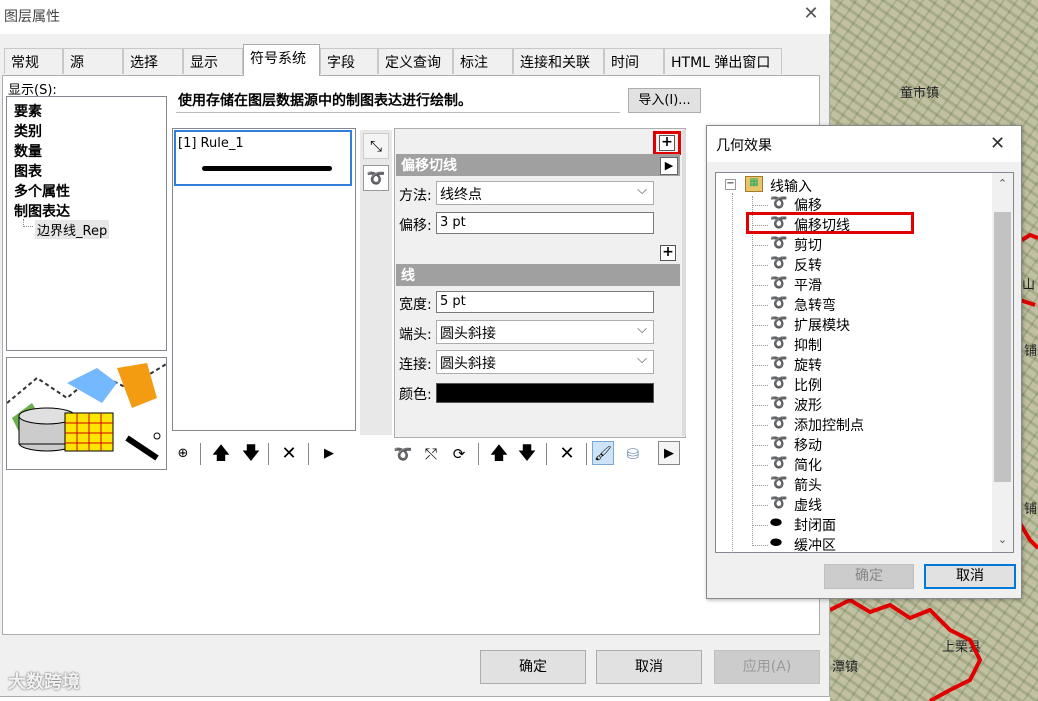  Describe the element at coordinates (28, 131) in the screenshot. I see `show-item-categories: 类别` at that location.